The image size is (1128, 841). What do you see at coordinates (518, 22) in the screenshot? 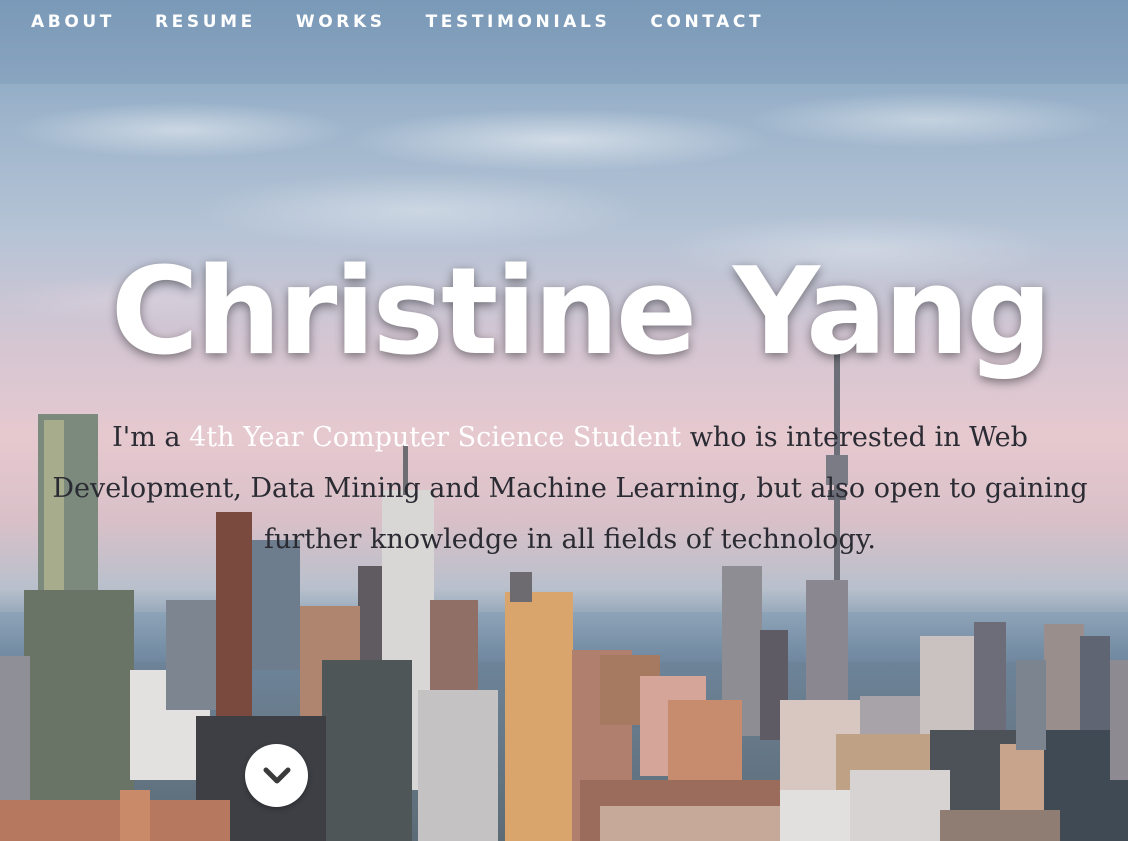
I see `nav-link-testimonials: TESTIMONIALS` at bounding box center [518, 22].